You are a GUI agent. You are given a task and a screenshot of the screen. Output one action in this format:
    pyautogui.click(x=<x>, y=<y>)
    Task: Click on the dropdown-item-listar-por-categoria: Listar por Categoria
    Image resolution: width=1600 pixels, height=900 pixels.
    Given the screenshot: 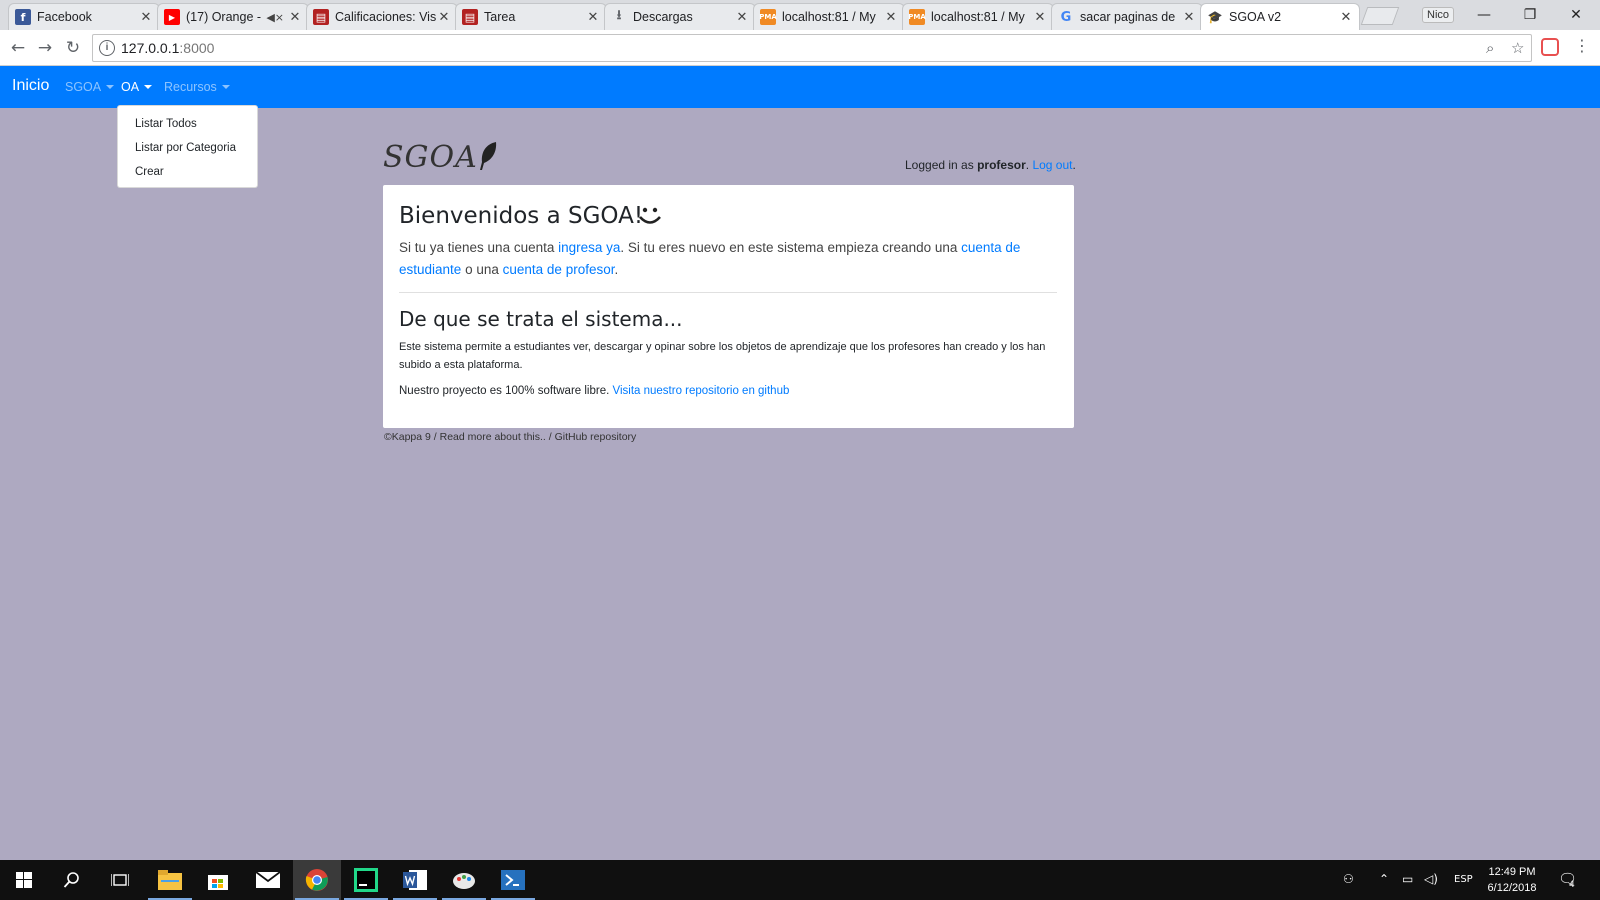 What is the action you would take?
    pyautogui.click(x=187, y=148)
    